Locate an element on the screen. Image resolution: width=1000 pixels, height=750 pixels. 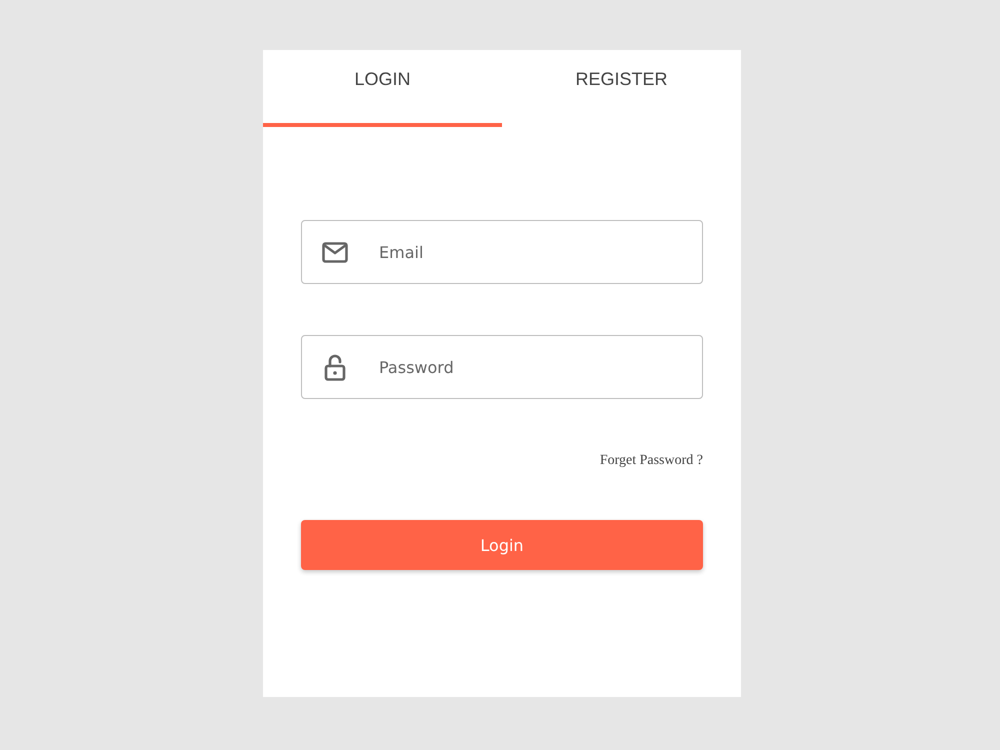
envelope-icon is located at coordinates (335, 252).